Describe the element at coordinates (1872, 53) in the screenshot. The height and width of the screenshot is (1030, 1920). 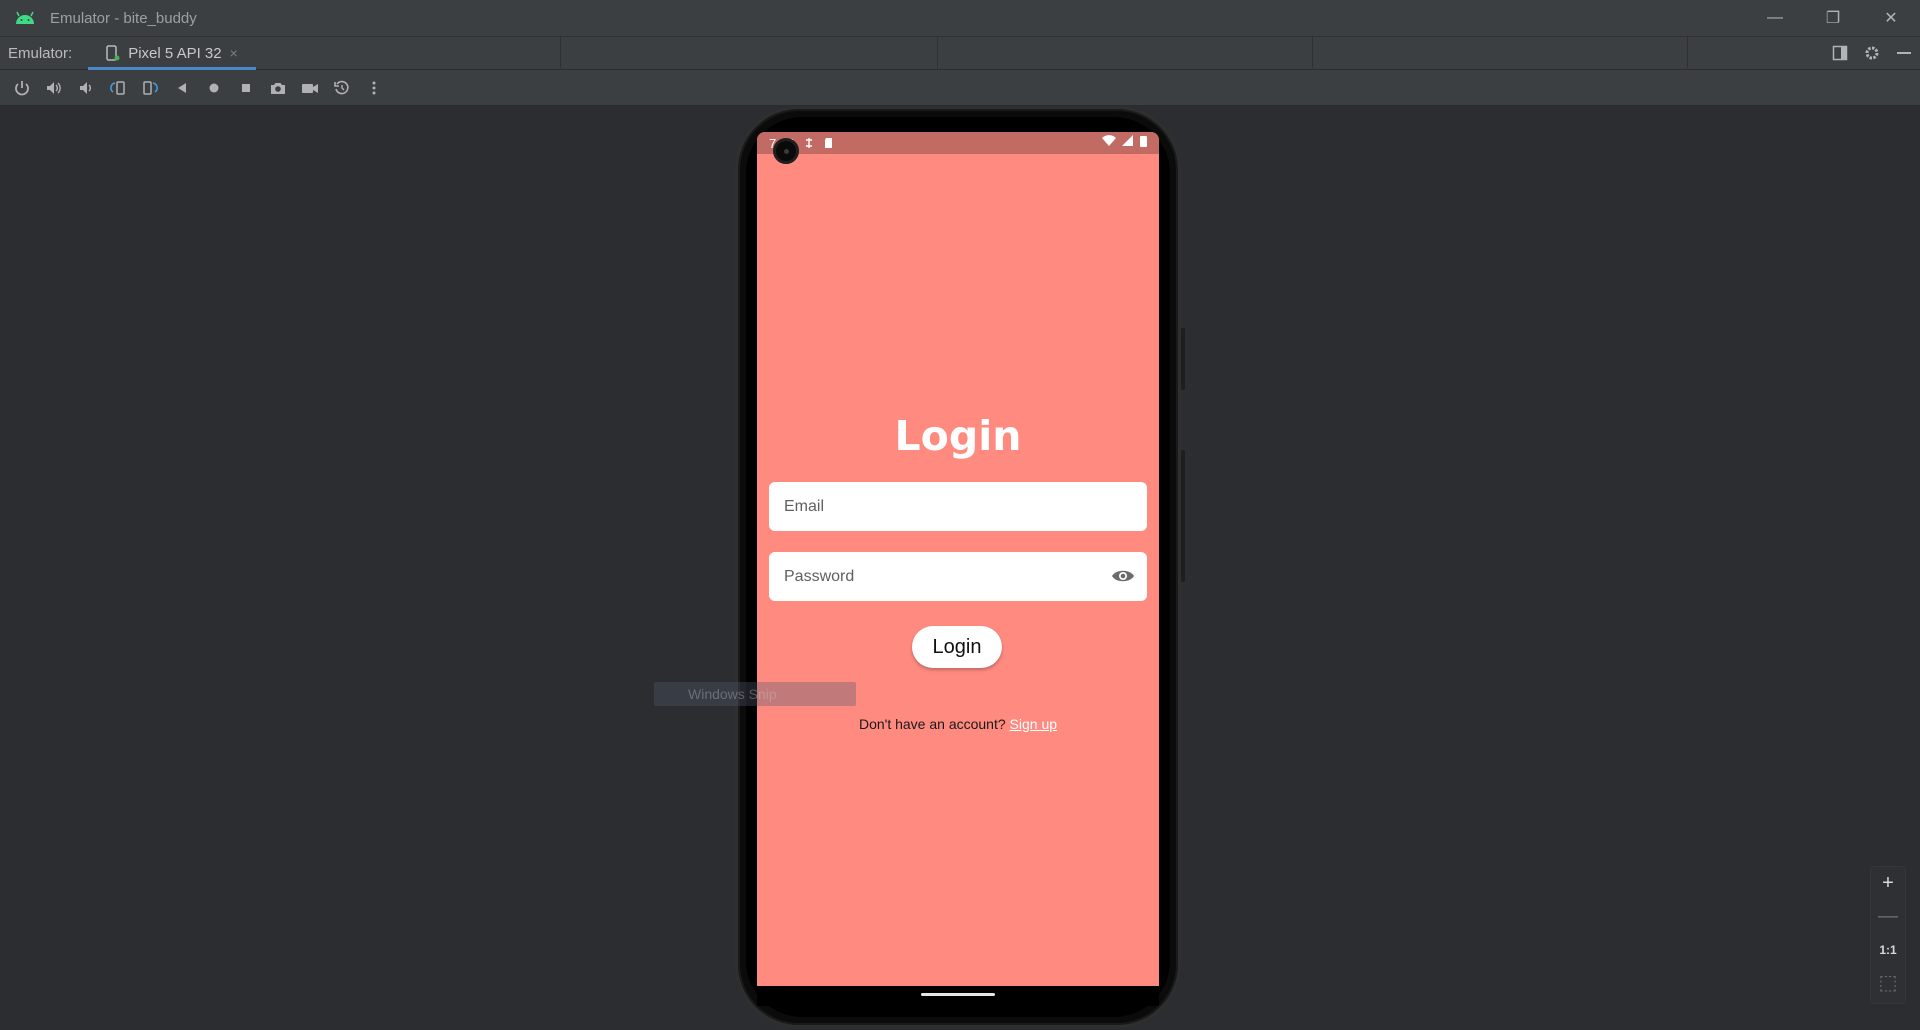
I see `settings-gear-icon` at that location.